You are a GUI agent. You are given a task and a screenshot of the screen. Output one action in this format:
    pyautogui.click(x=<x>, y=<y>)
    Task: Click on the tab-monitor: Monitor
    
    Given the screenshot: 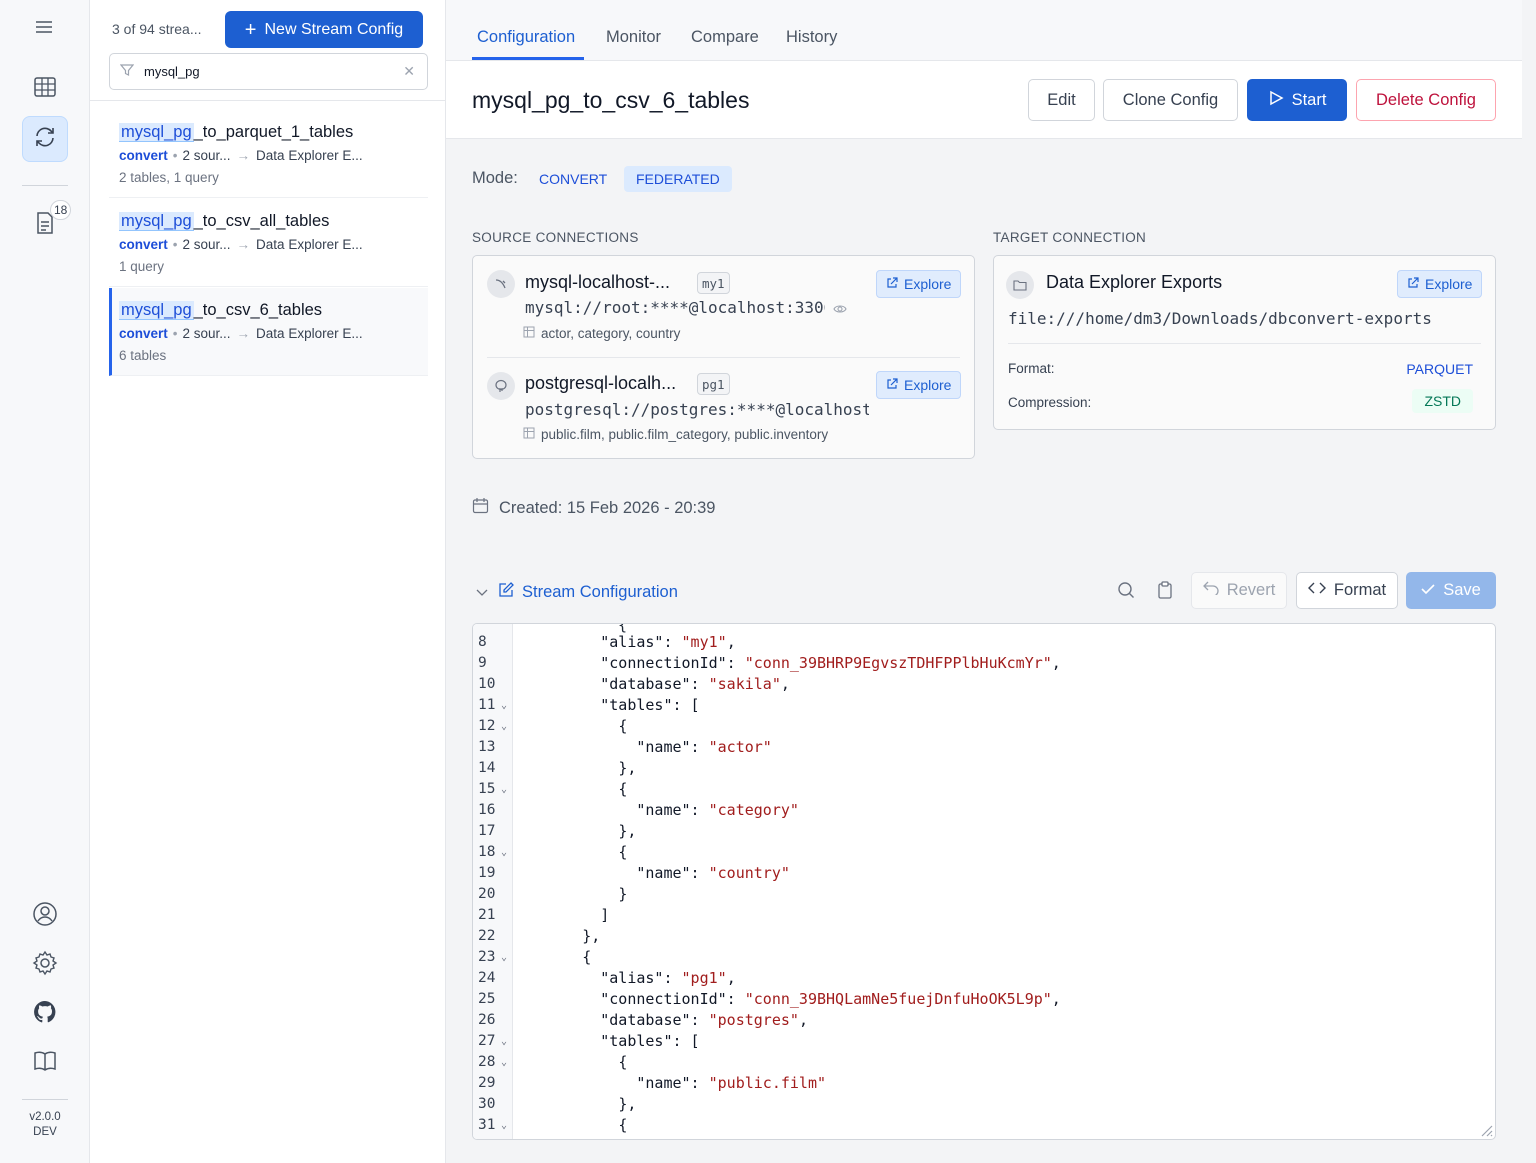 What is the action you would take?
    pyautogui.click(x=633, y=37)
    